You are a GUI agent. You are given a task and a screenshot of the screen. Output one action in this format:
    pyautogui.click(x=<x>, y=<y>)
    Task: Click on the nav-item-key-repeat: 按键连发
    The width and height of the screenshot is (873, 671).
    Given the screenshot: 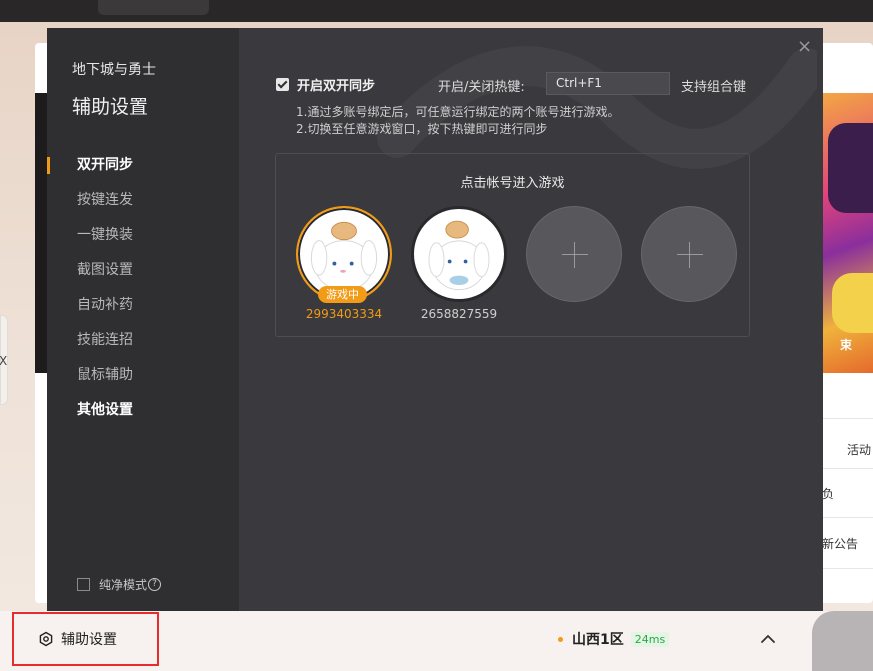 What is the action you would take?
    pyautogui.click(x=143, y=200)
    